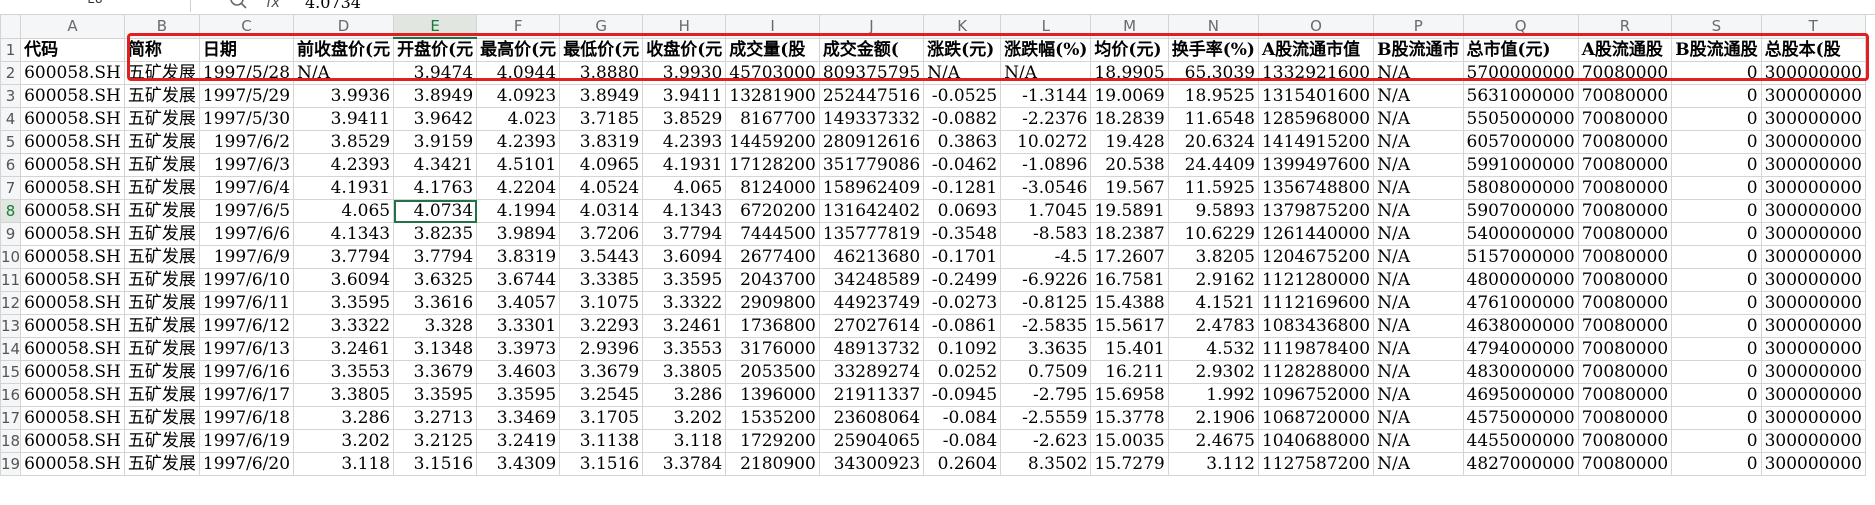  What do you see at coordinates (1316, 280) in the screenshot?
I see `table-cell: 1121280000` at bounding box center [1316, 280].